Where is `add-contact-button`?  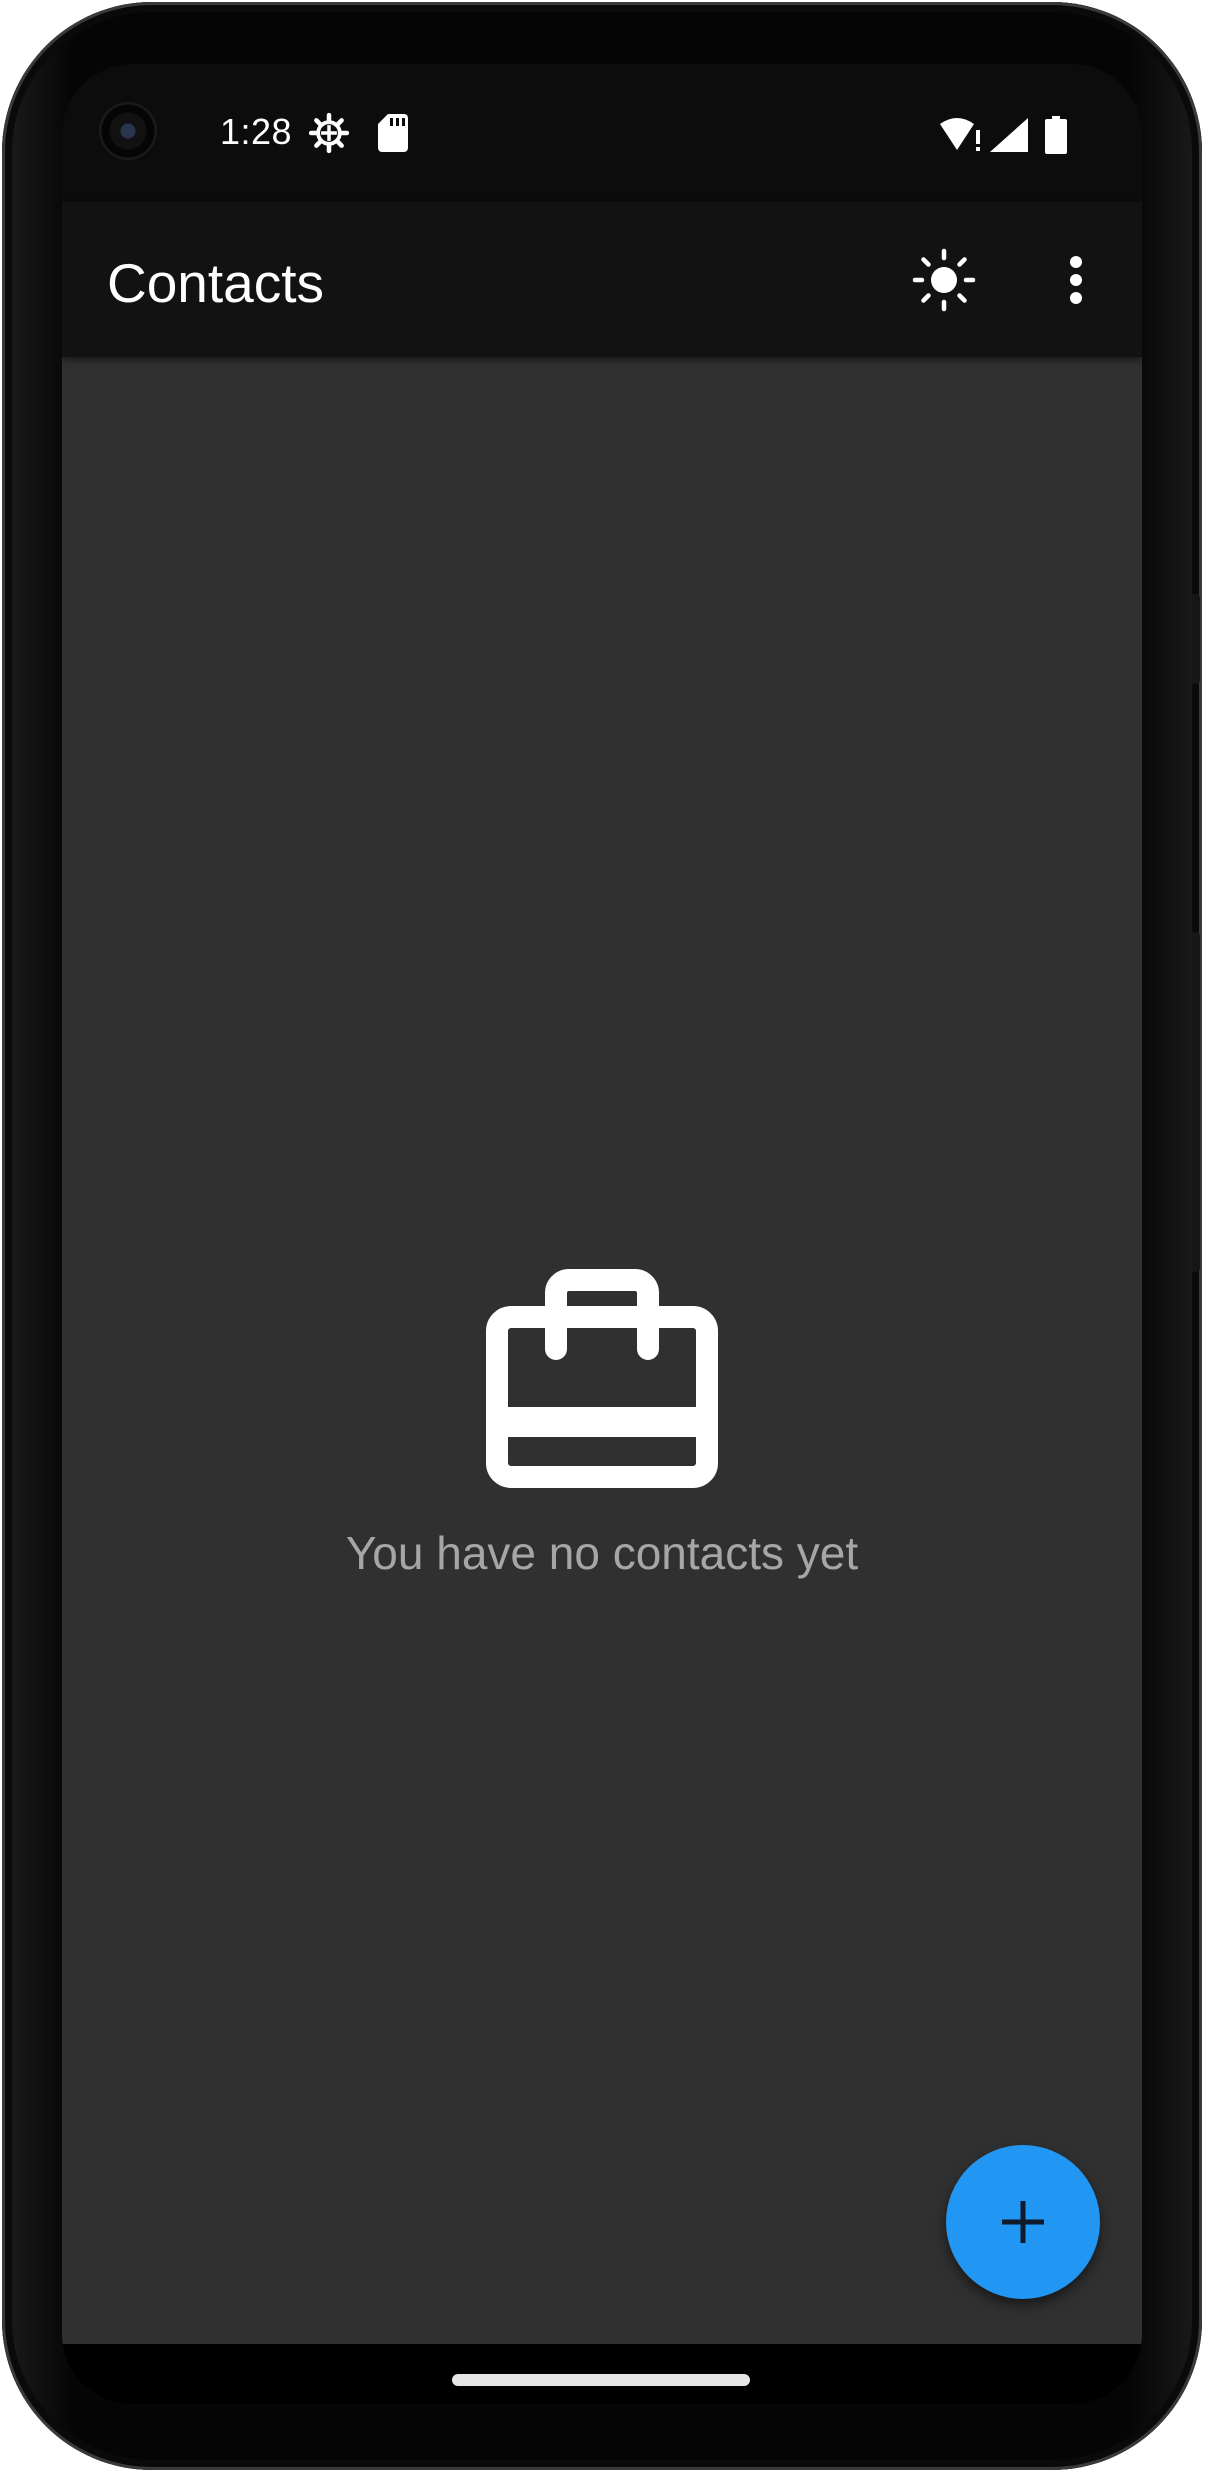 add-contact-button is located at coordinates (1023, 2222).